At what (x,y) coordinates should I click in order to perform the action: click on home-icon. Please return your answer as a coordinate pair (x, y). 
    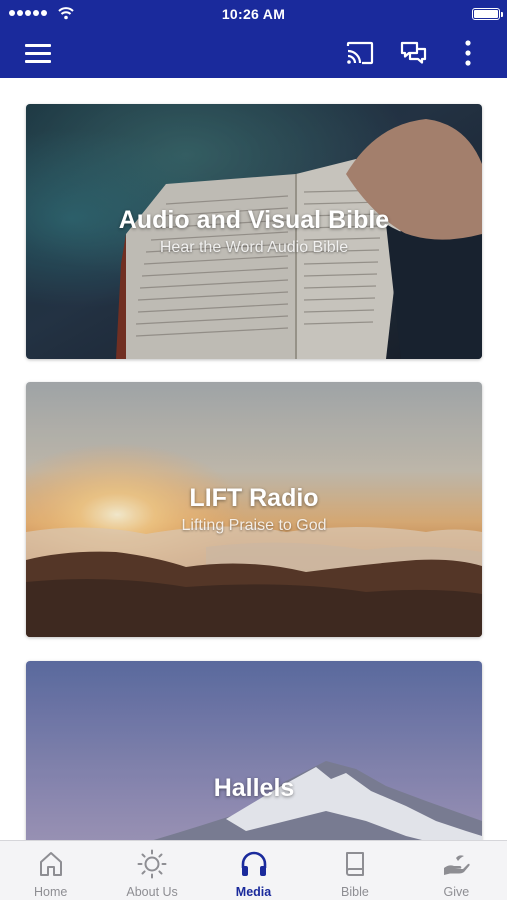
    Looking at the image, I should click on (50, 864).